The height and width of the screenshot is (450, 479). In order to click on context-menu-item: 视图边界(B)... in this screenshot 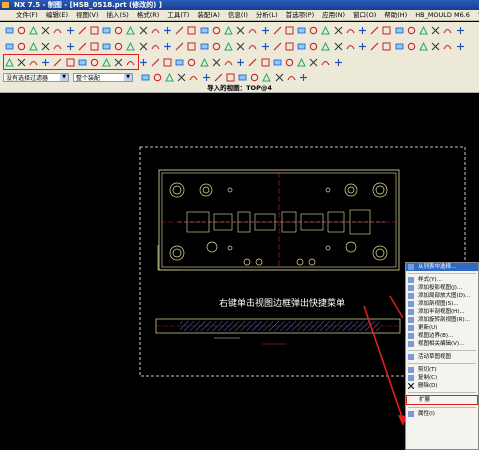, I will do `click(442, 336)`.